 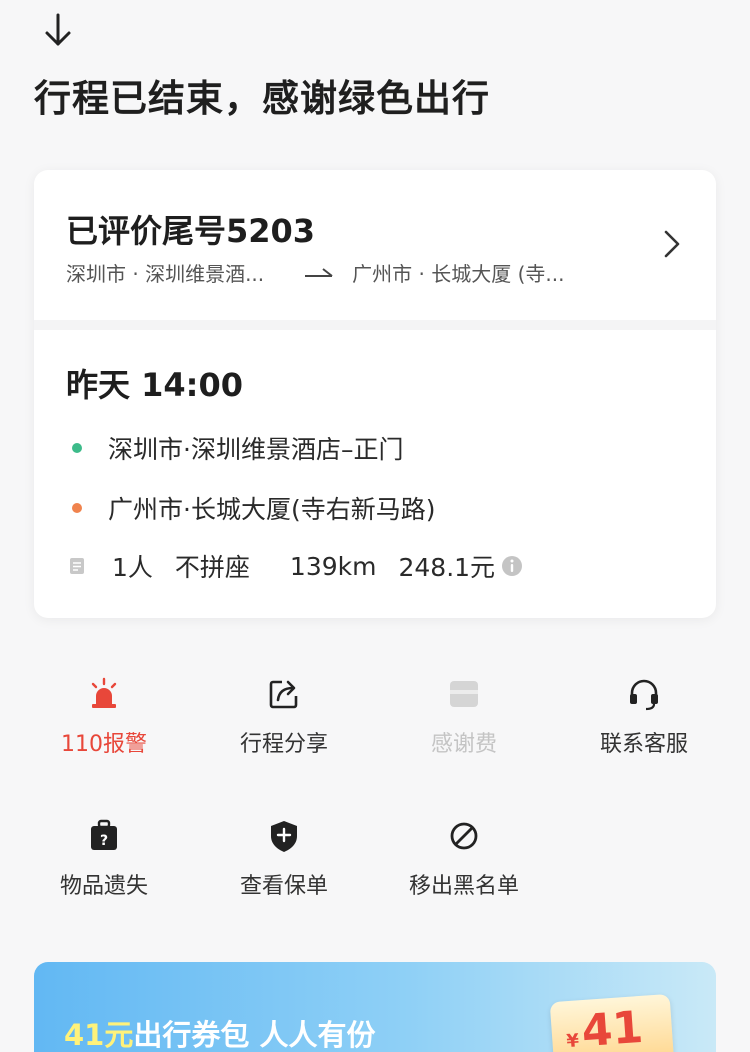 I want to click on shield-plus-icon, so click(x=284, y=836).